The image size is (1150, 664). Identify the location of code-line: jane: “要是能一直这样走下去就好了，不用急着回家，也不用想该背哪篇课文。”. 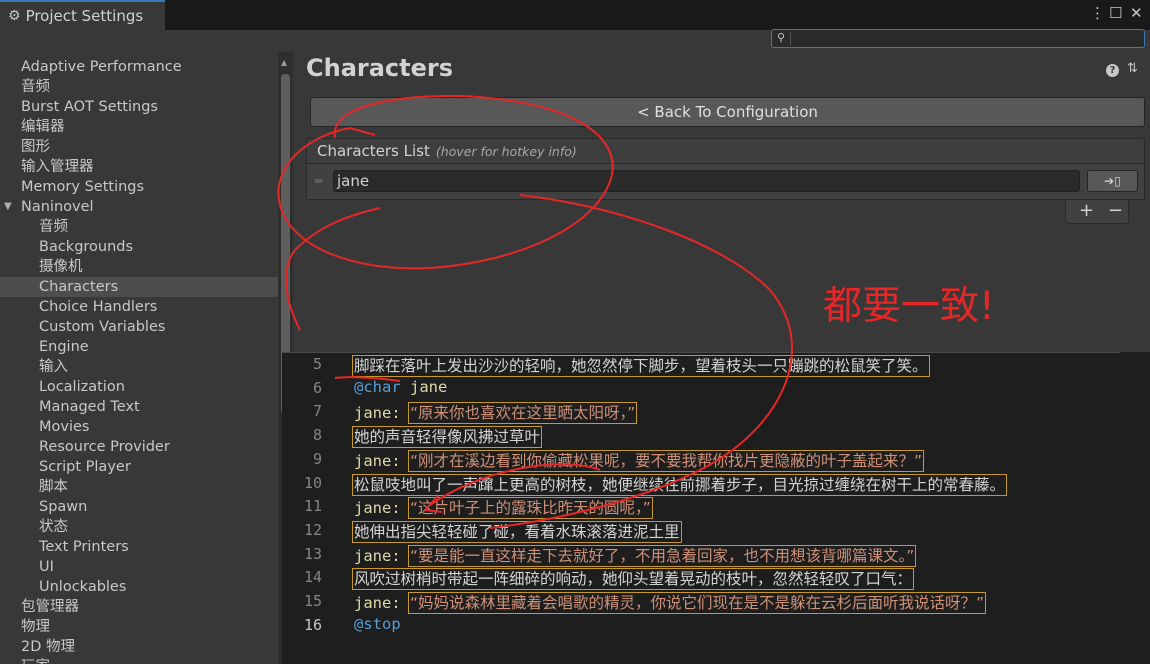
(635, 555).